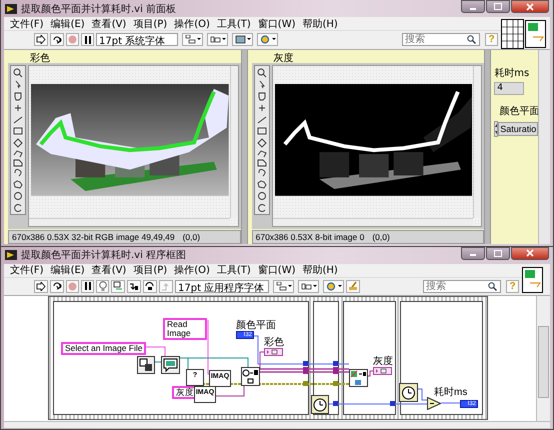  Describe the element at coordinates (222, 286) in the screenshot. I see `font-dropdown: 17pt 应用程序字体` at that location.